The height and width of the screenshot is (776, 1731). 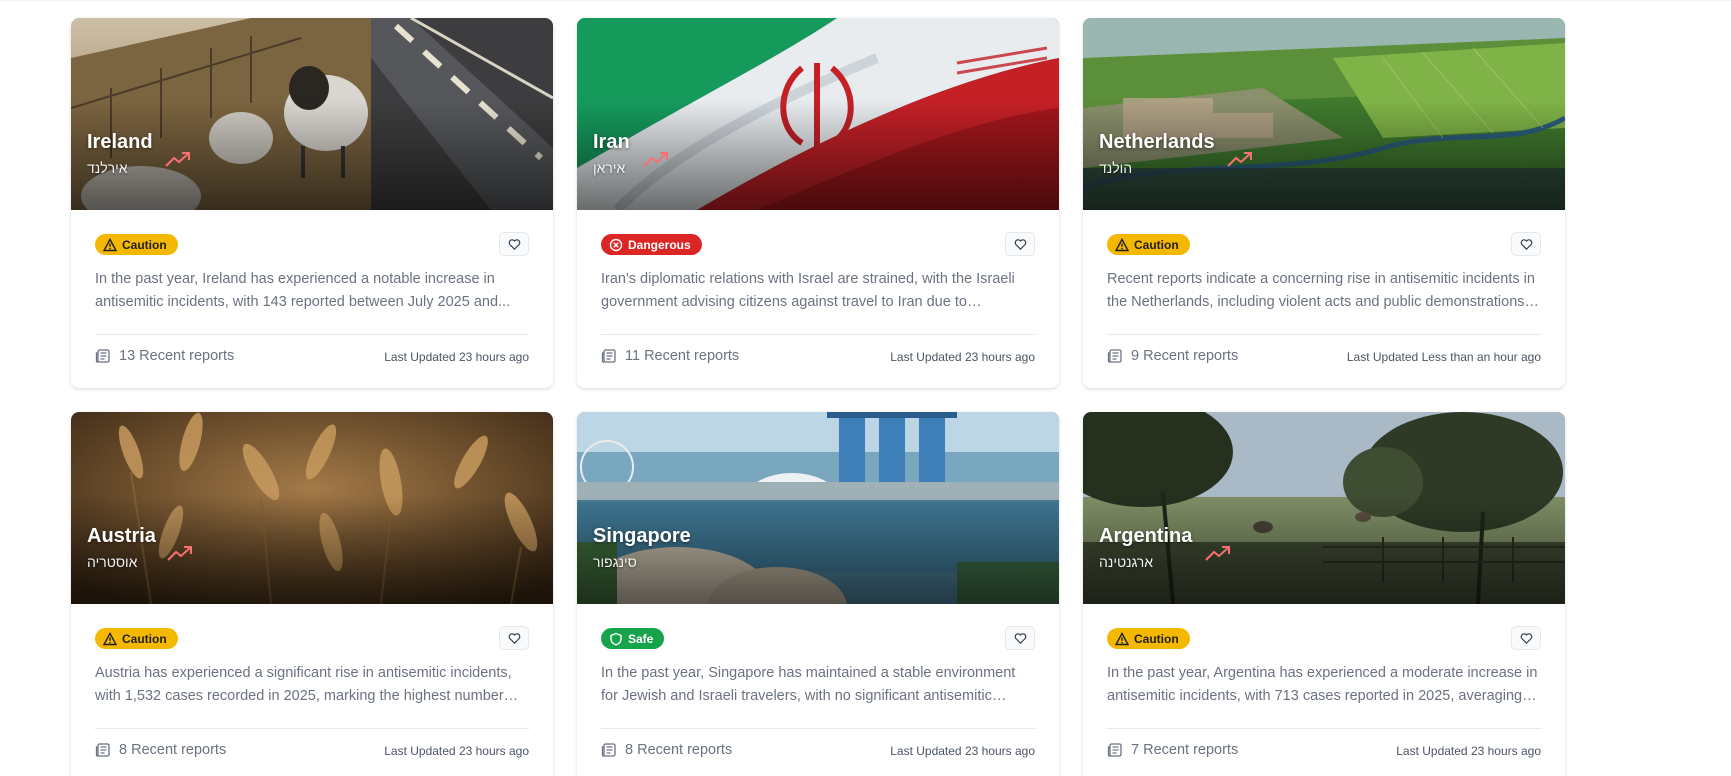 I want to click on recent-reports: 9 Recent reports, so click(x=1172, y=356).